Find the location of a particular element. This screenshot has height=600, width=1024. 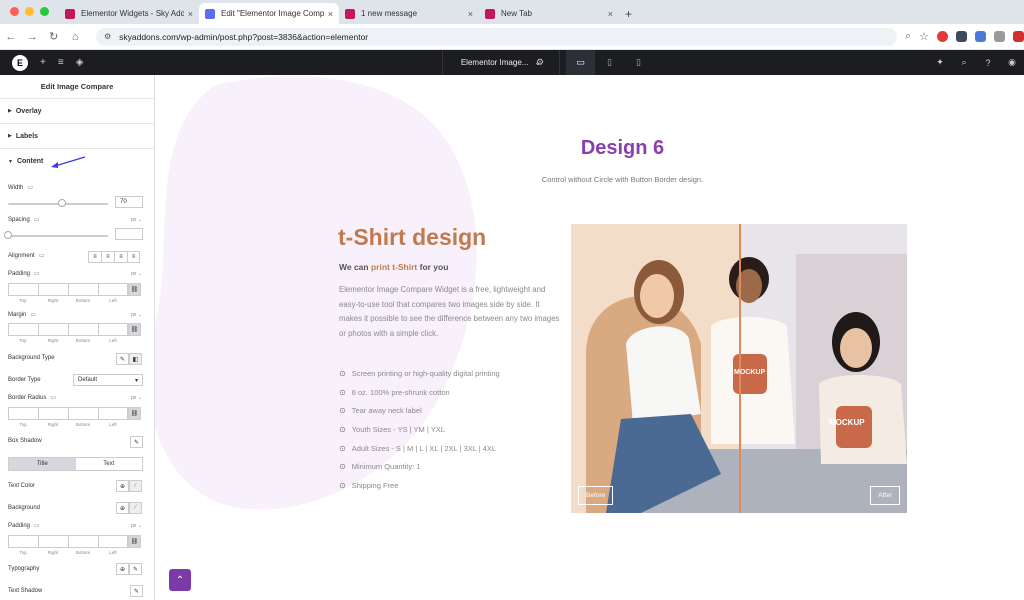

elementor-logo-icon: E is located at coordinates (20, 62).